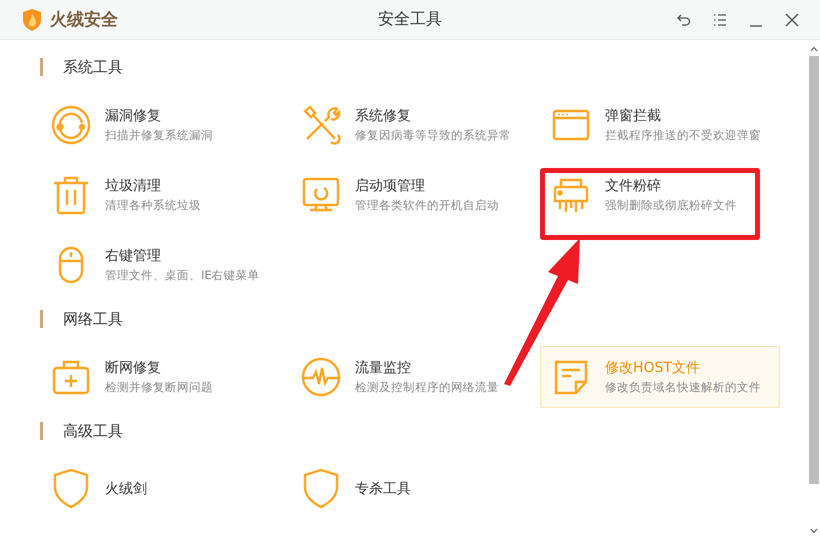  Describe the element at coordinates (415, 489) in the screenshot. I see `tool-item: 专杀工具` at that location.